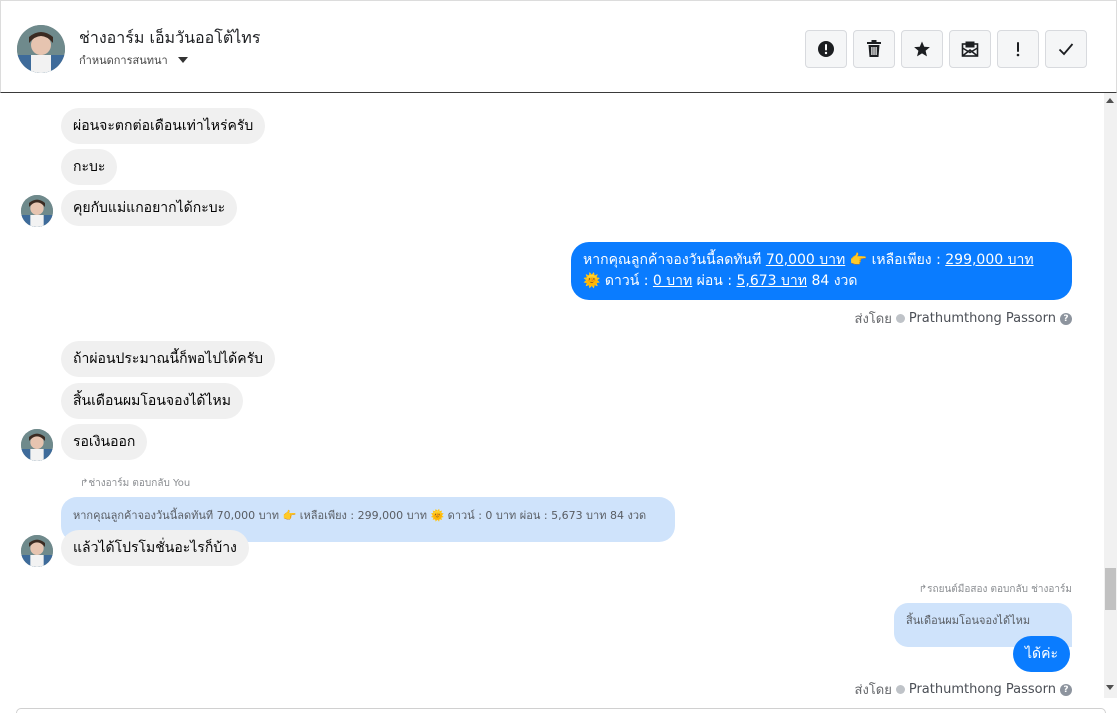  I want to click on star-icon, so click(922, 49).